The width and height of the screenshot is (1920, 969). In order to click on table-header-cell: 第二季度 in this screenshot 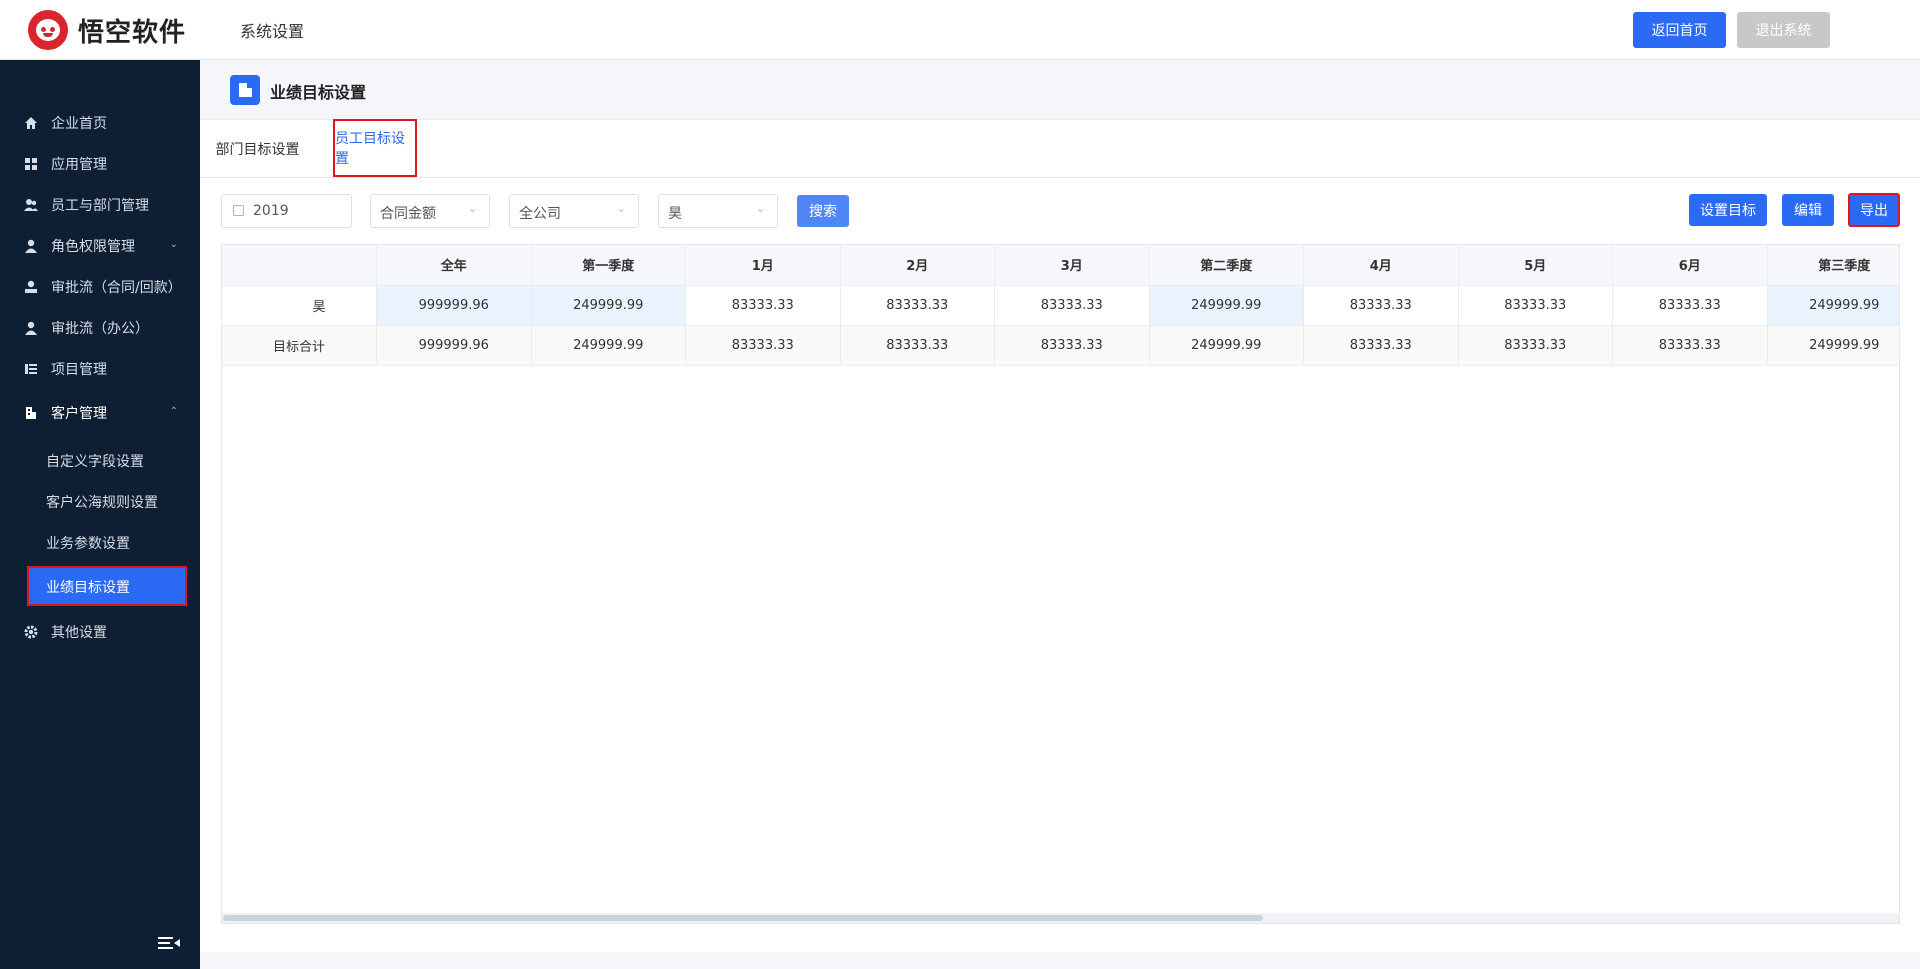, I will do `click(1226, 265)`.